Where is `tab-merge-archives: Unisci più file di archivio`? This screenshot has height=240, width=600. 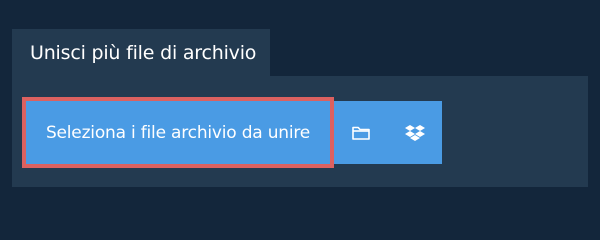 tab-merge-archives: Unisci più file di archivio is located at coordinates (141, 52).